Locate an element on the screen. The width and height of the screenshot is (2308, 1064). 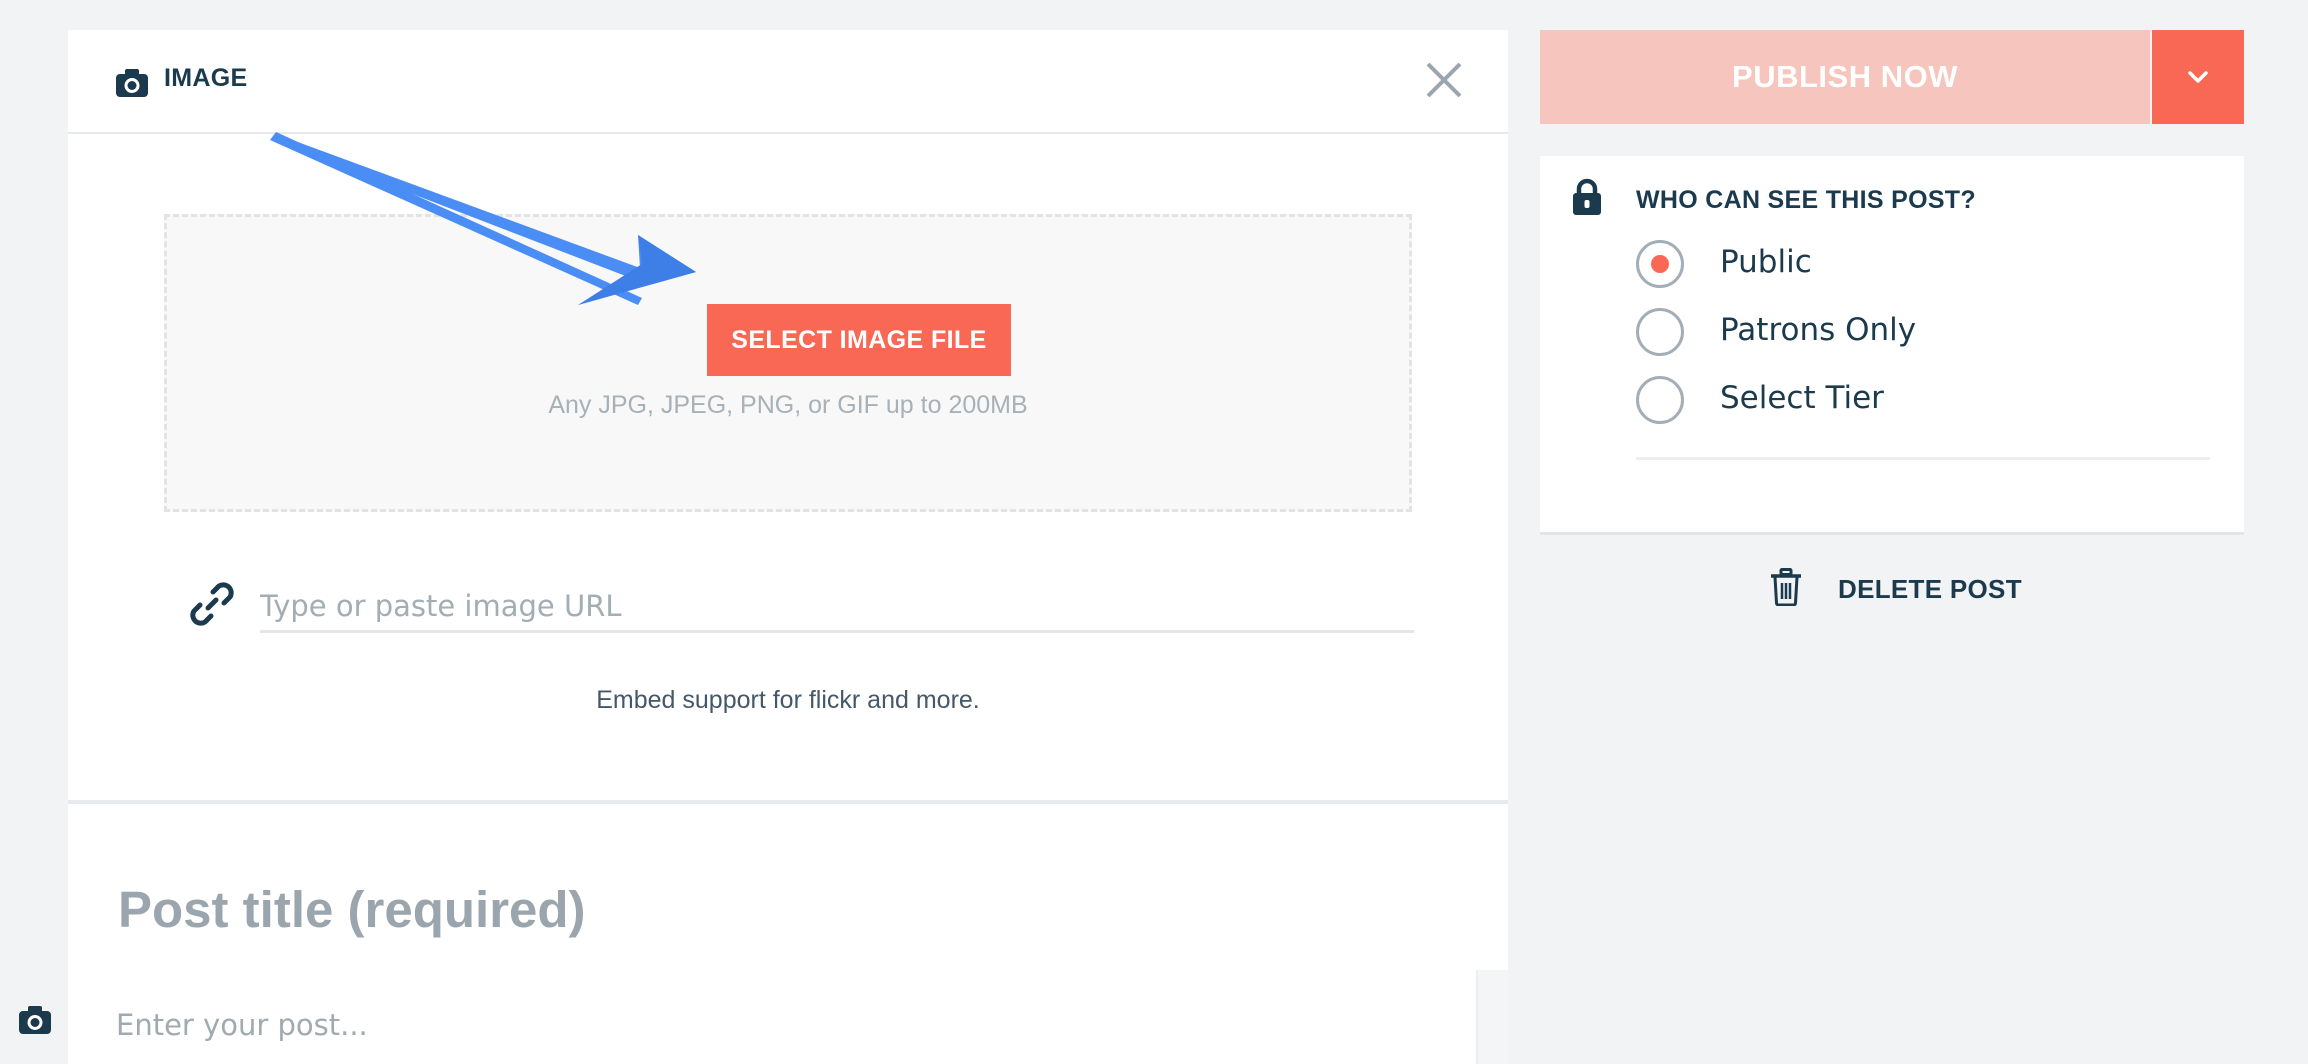
lock-icon is located at coordinates (1587, 196).